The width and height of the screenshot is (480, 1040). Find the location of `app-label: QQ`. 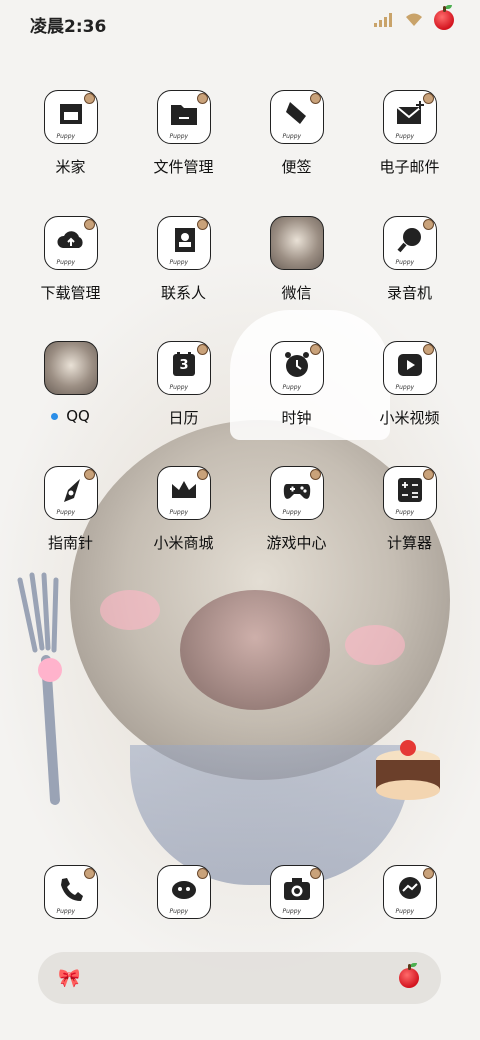

app-label: QQ is located at coordinates (78, 416).